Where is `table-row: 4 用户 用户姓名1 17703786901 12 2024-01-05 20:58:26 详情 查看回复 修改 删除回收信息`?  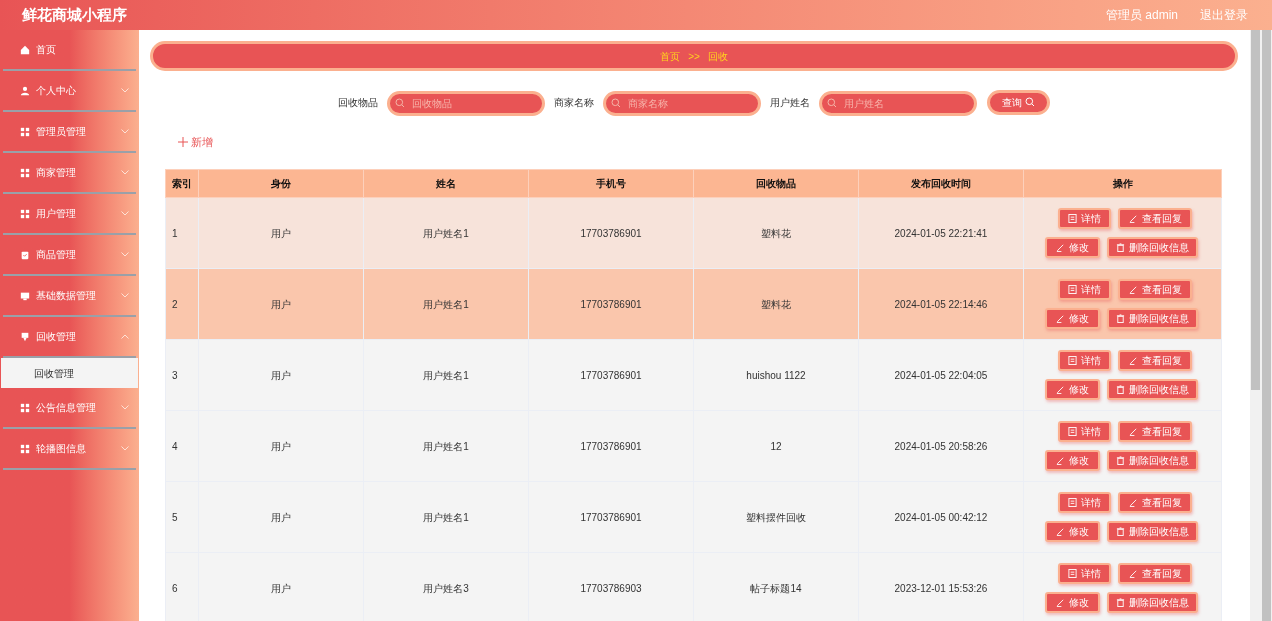 table-row: 4 用户 用户姓名1 17703786901 12 2024-01-05 20:58:26 详情 查看回复 修改 删除回收信息 is located at coordinates (693, 446).